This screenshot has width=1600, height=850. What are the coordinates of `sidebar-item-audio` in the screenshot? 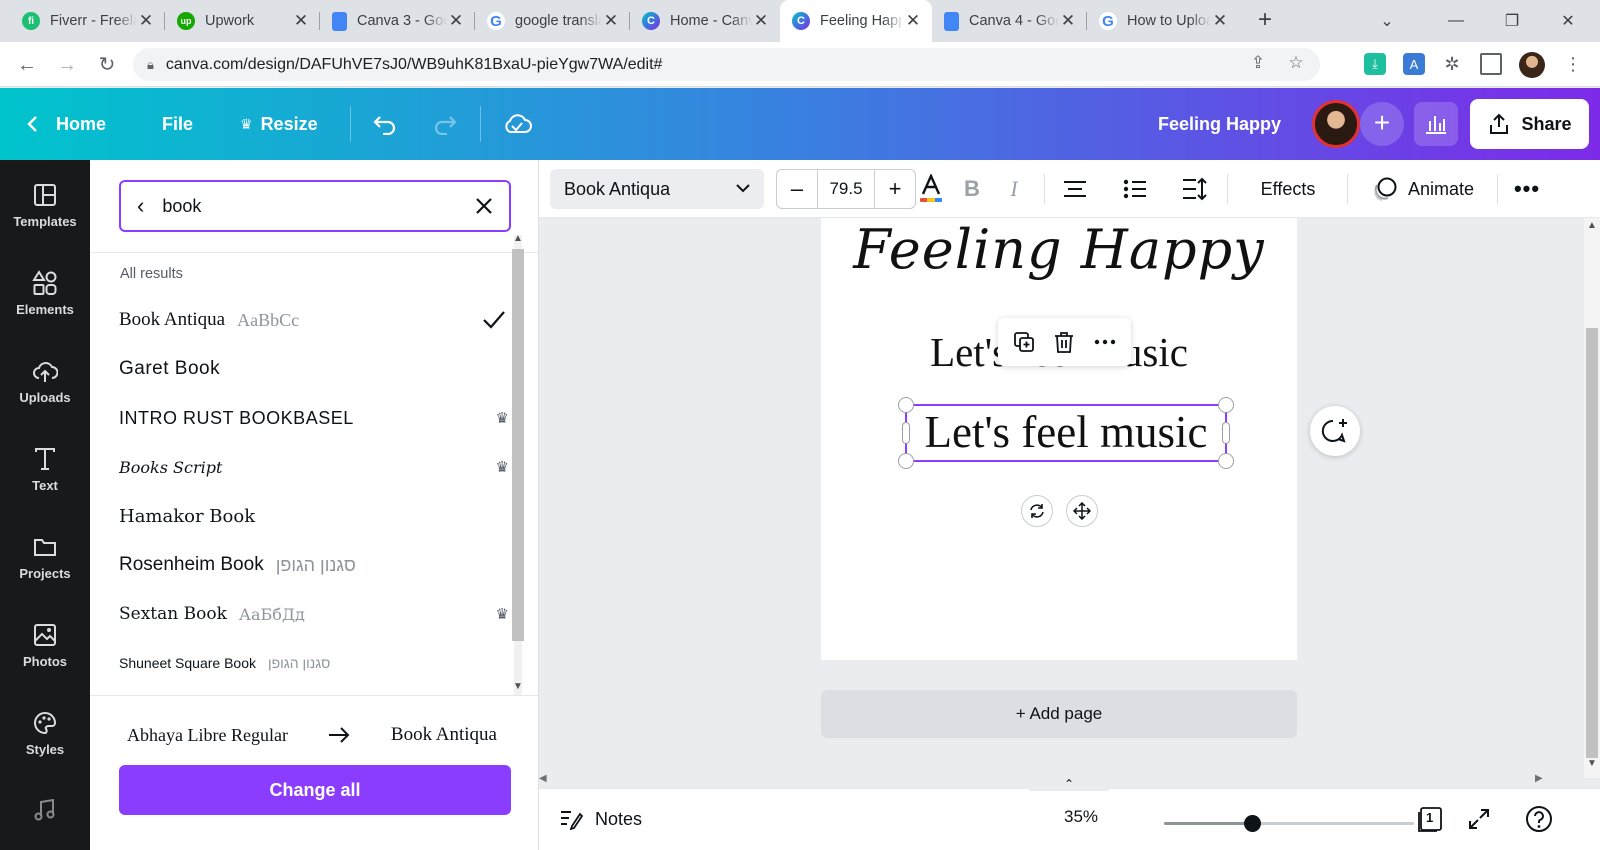 It's located at (45, 810).